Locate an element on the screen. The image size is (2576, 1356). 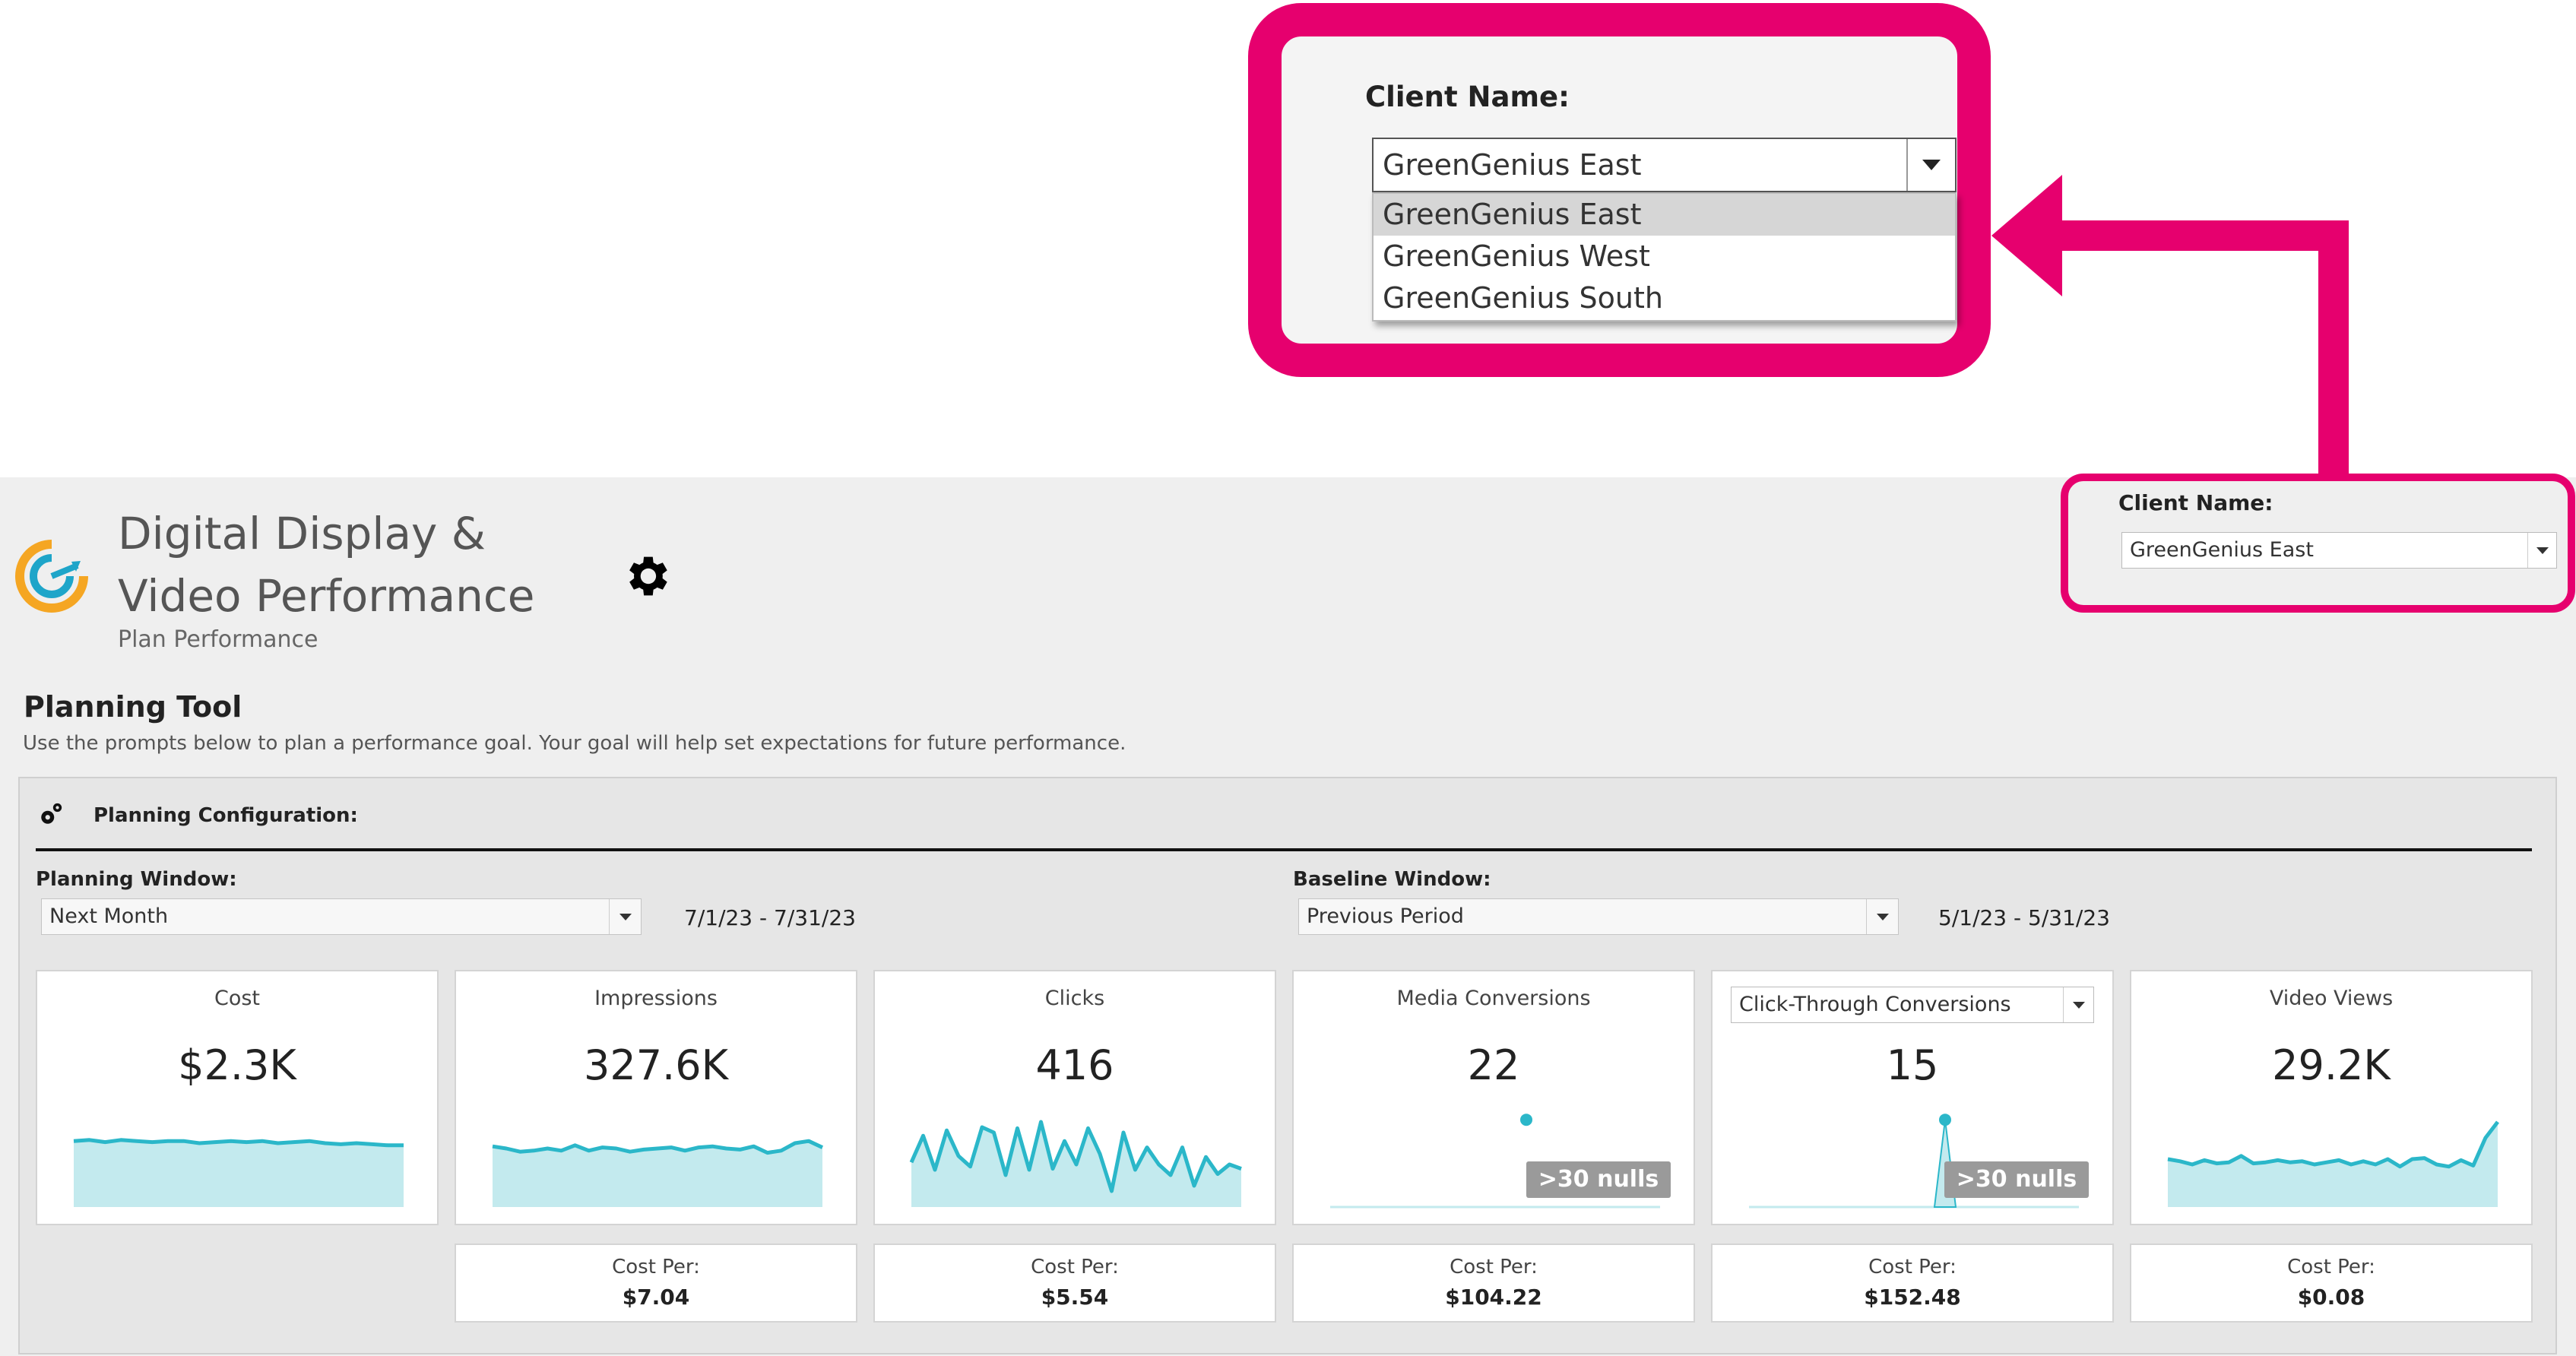
sparkline-line is located at coordinates (2333, 1144).